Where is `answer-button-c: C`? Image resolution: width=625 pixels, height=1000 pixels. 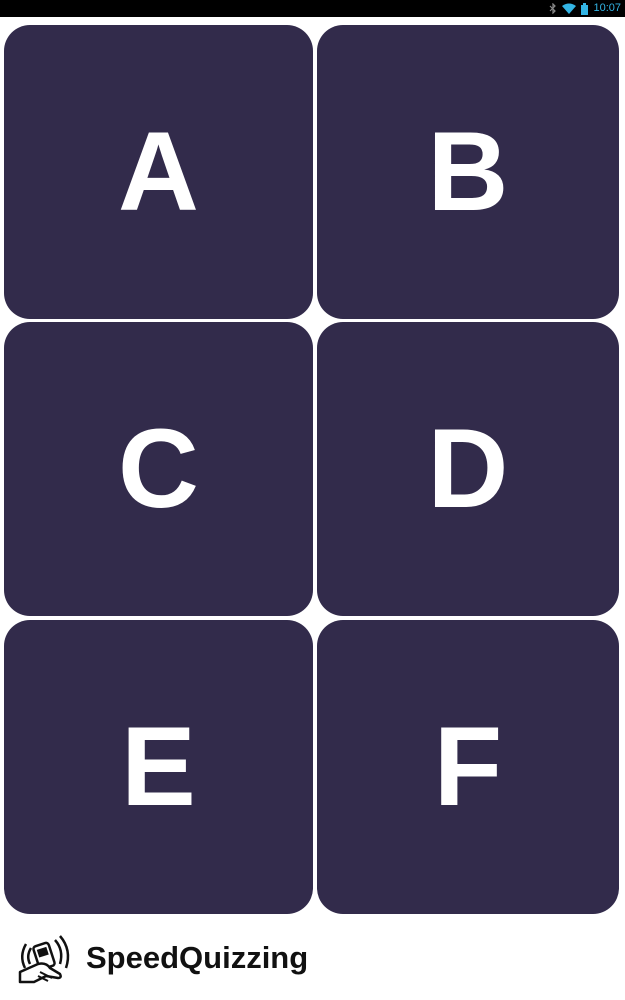
answer-button-c: C is located at coordinates (158, 469).